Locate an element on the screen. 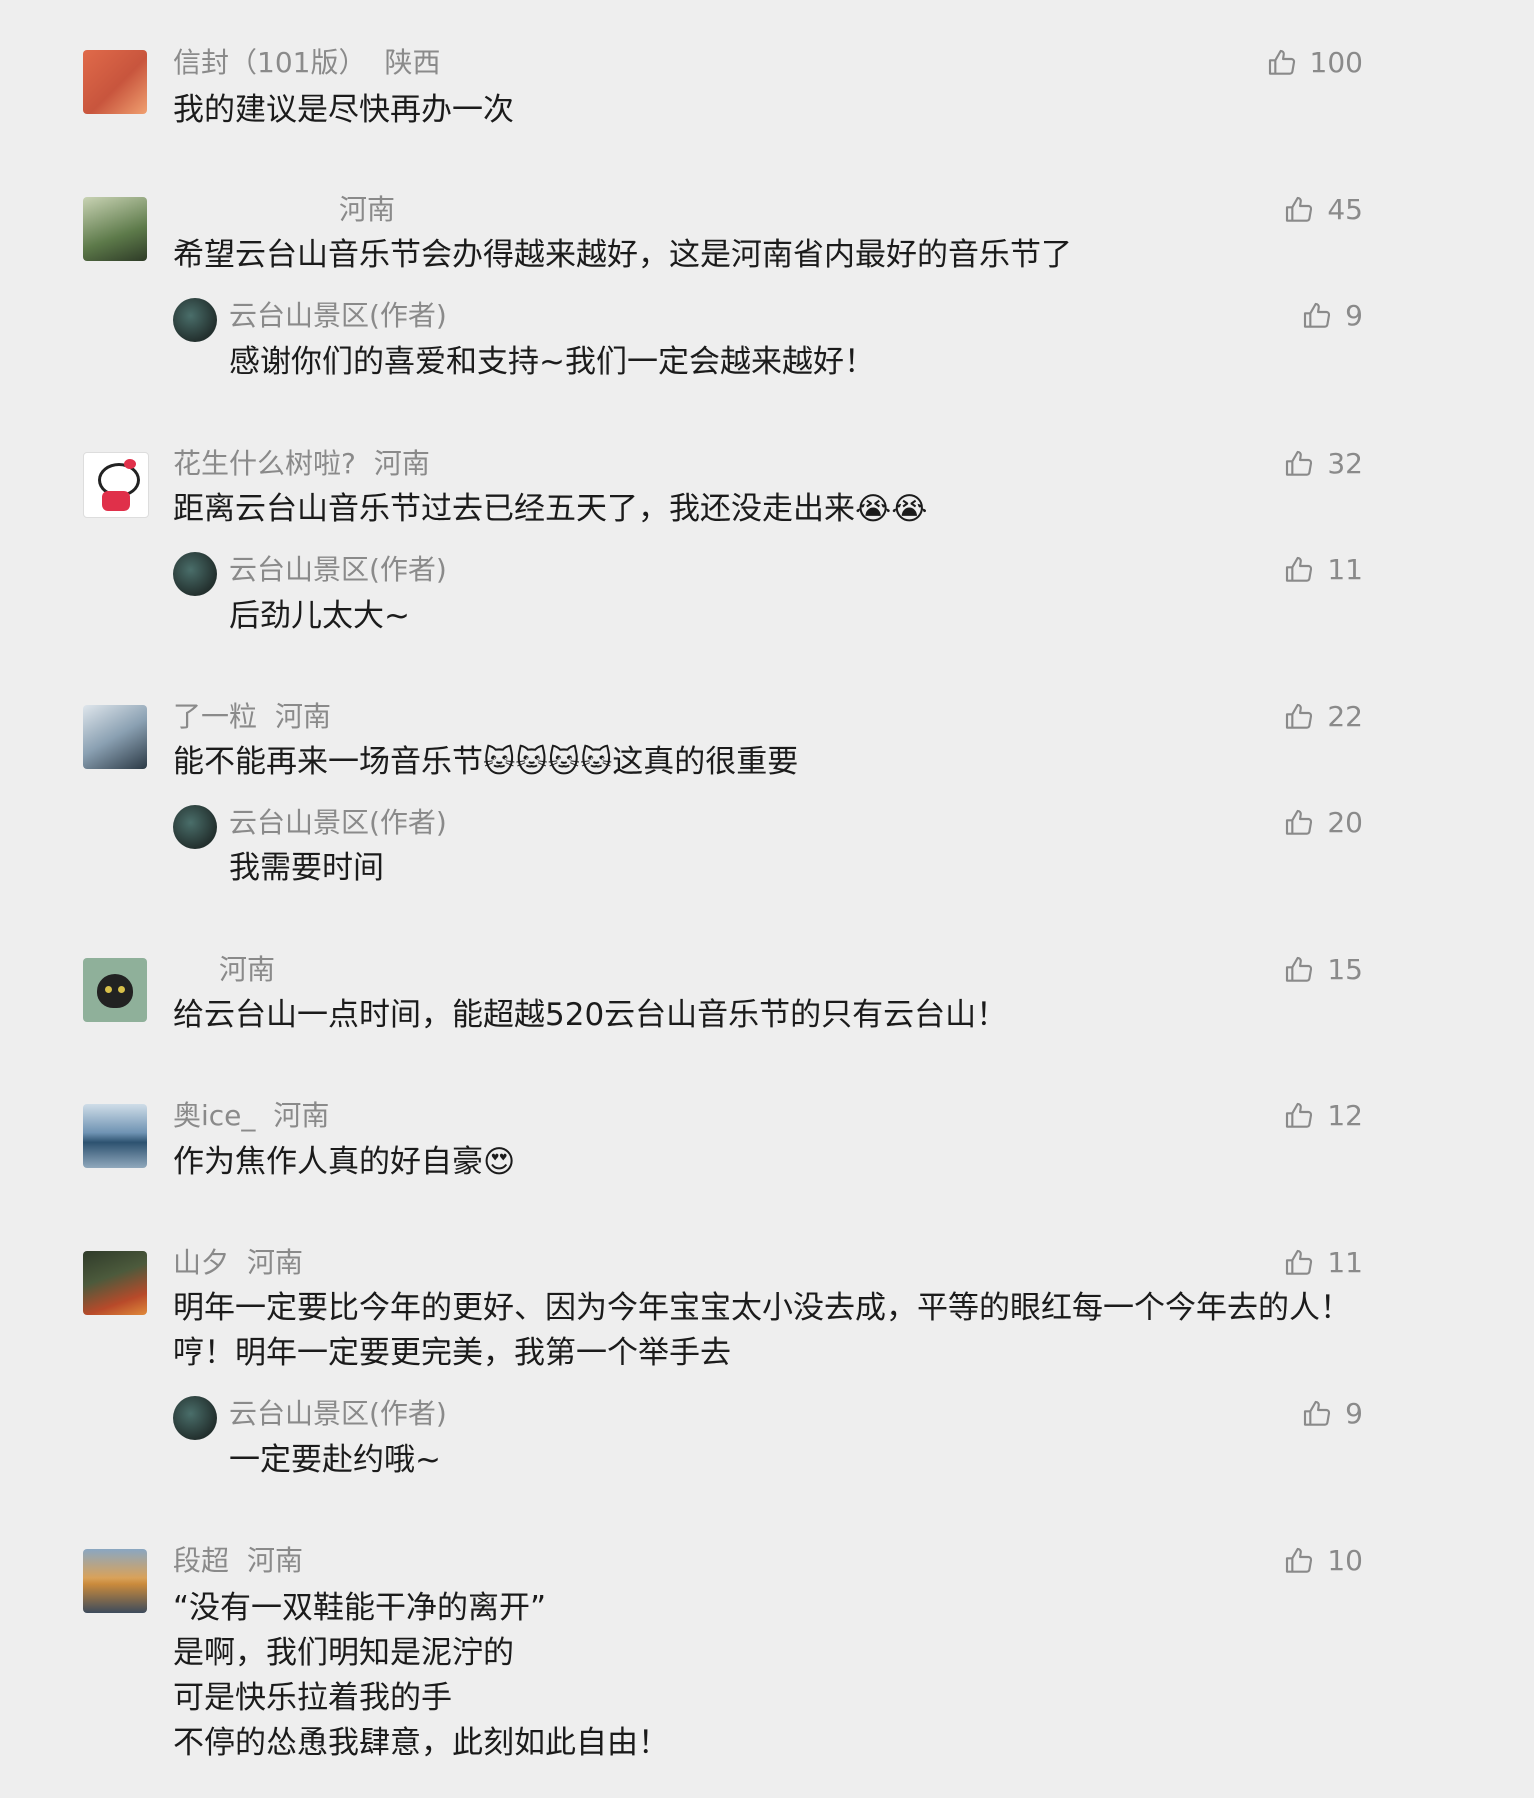  like-button: 11 is located at coordinates (1323, 1263).